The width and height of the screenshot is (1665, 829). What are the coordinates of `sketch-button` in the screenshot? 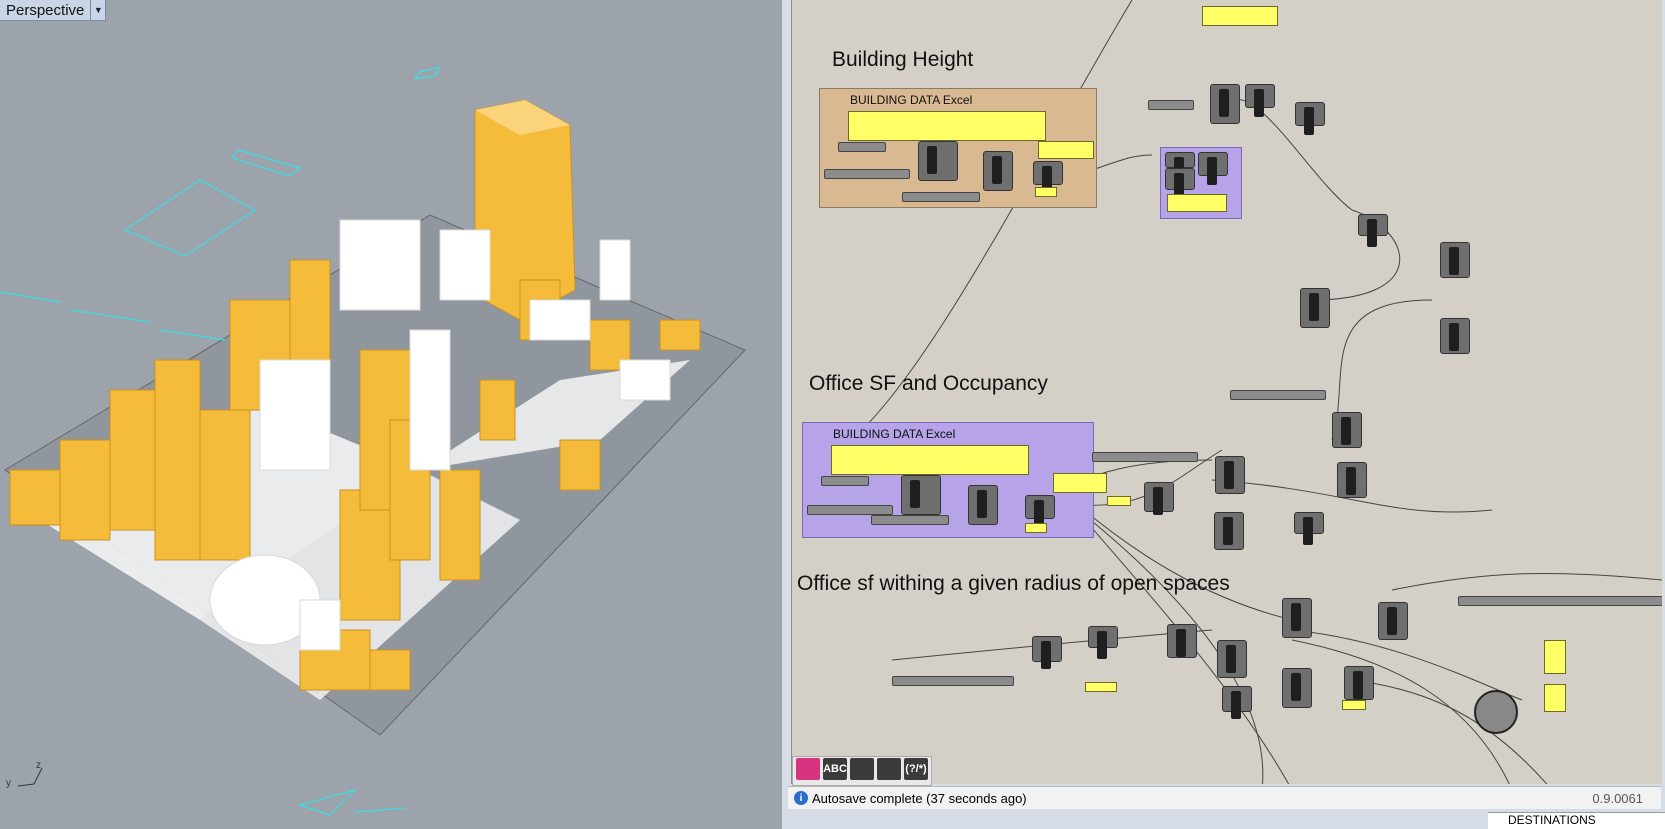 It's located at (862, 769).